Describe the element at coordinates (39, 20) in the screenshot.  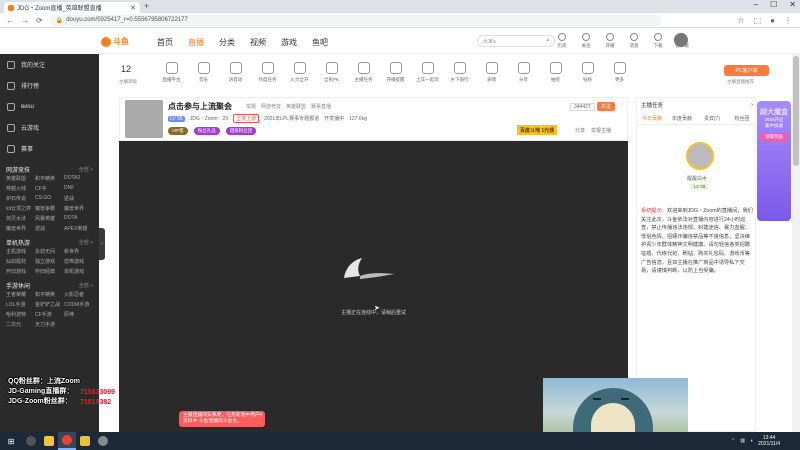
I see `reload-button: ⟳` at that location.